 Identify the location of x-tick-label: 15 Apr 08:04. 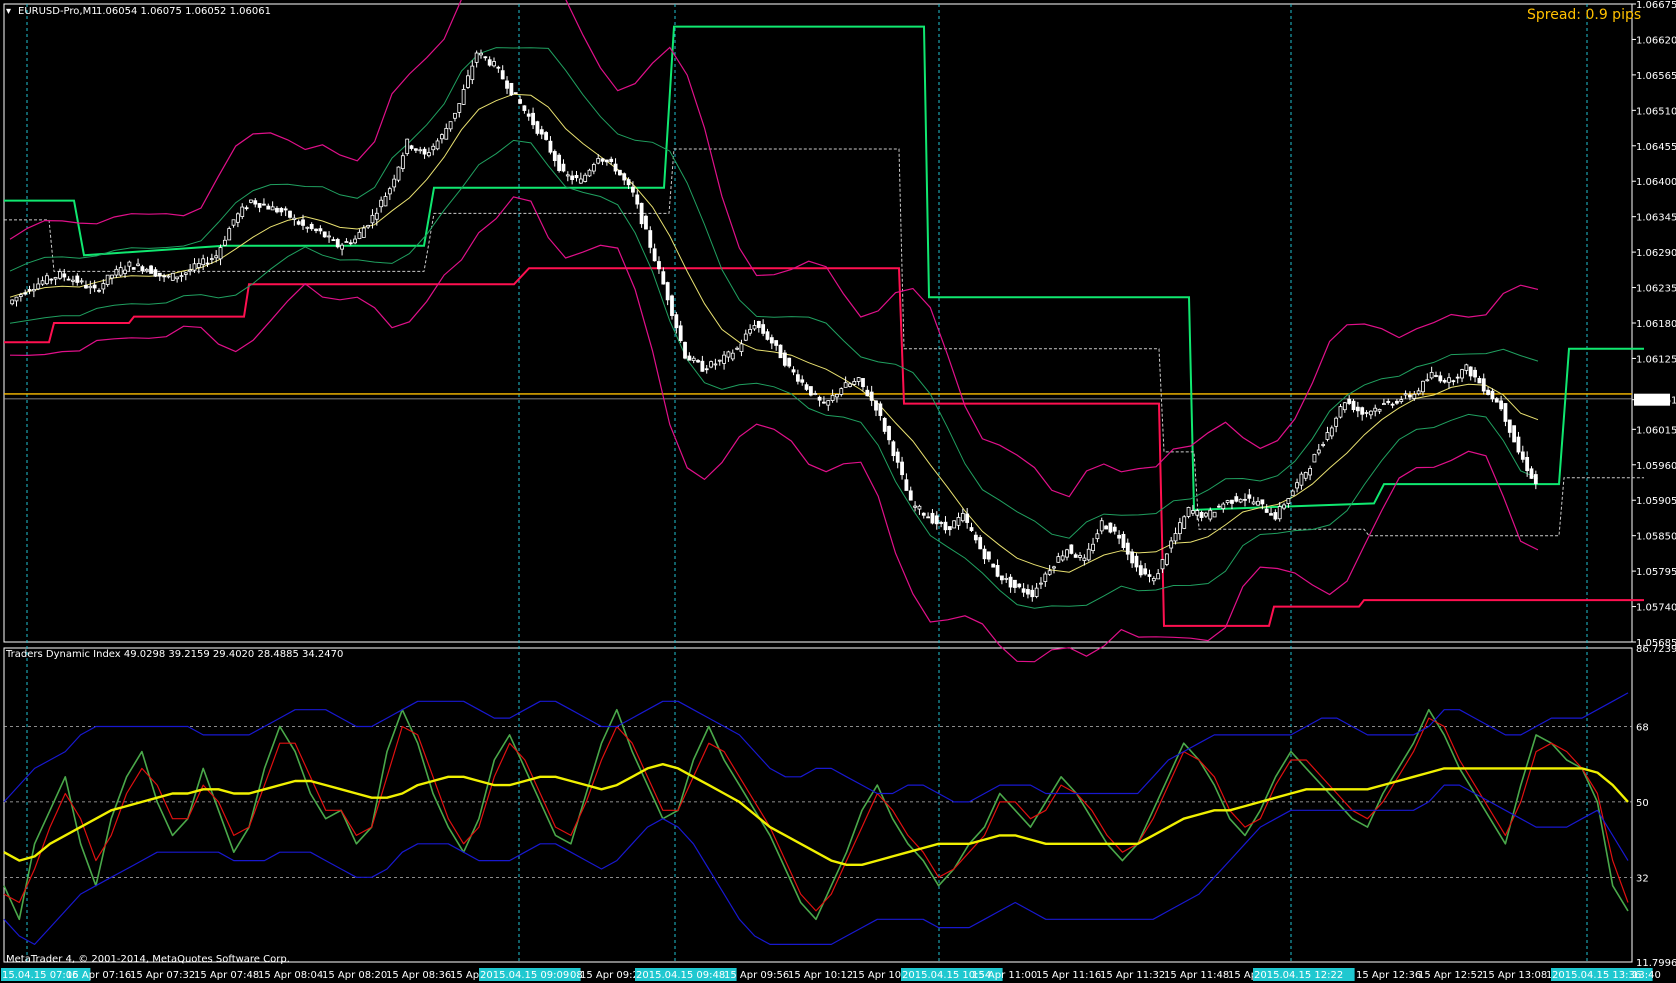
(290, 975).